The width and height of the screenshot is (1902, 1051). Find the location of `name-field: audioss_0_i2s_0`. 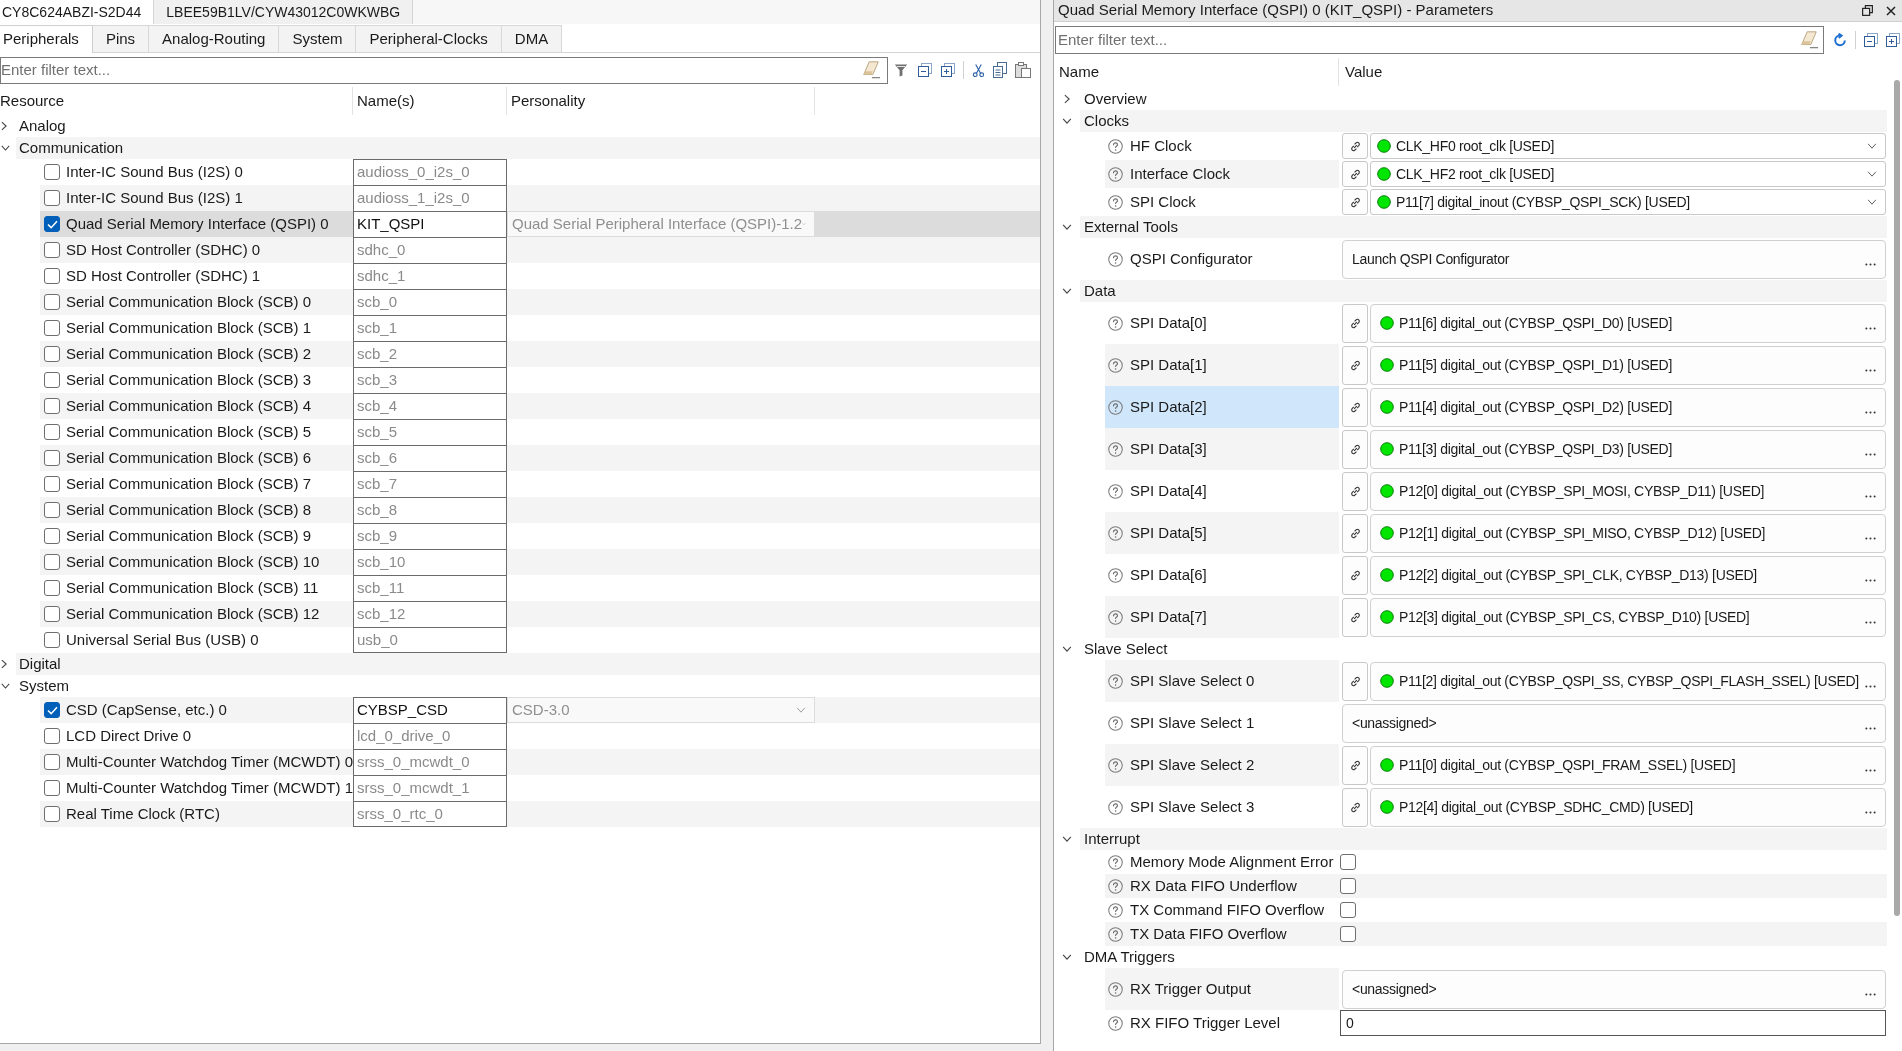

name-field: audioss_0_i2s_0 is located at coordinates (430, 172).